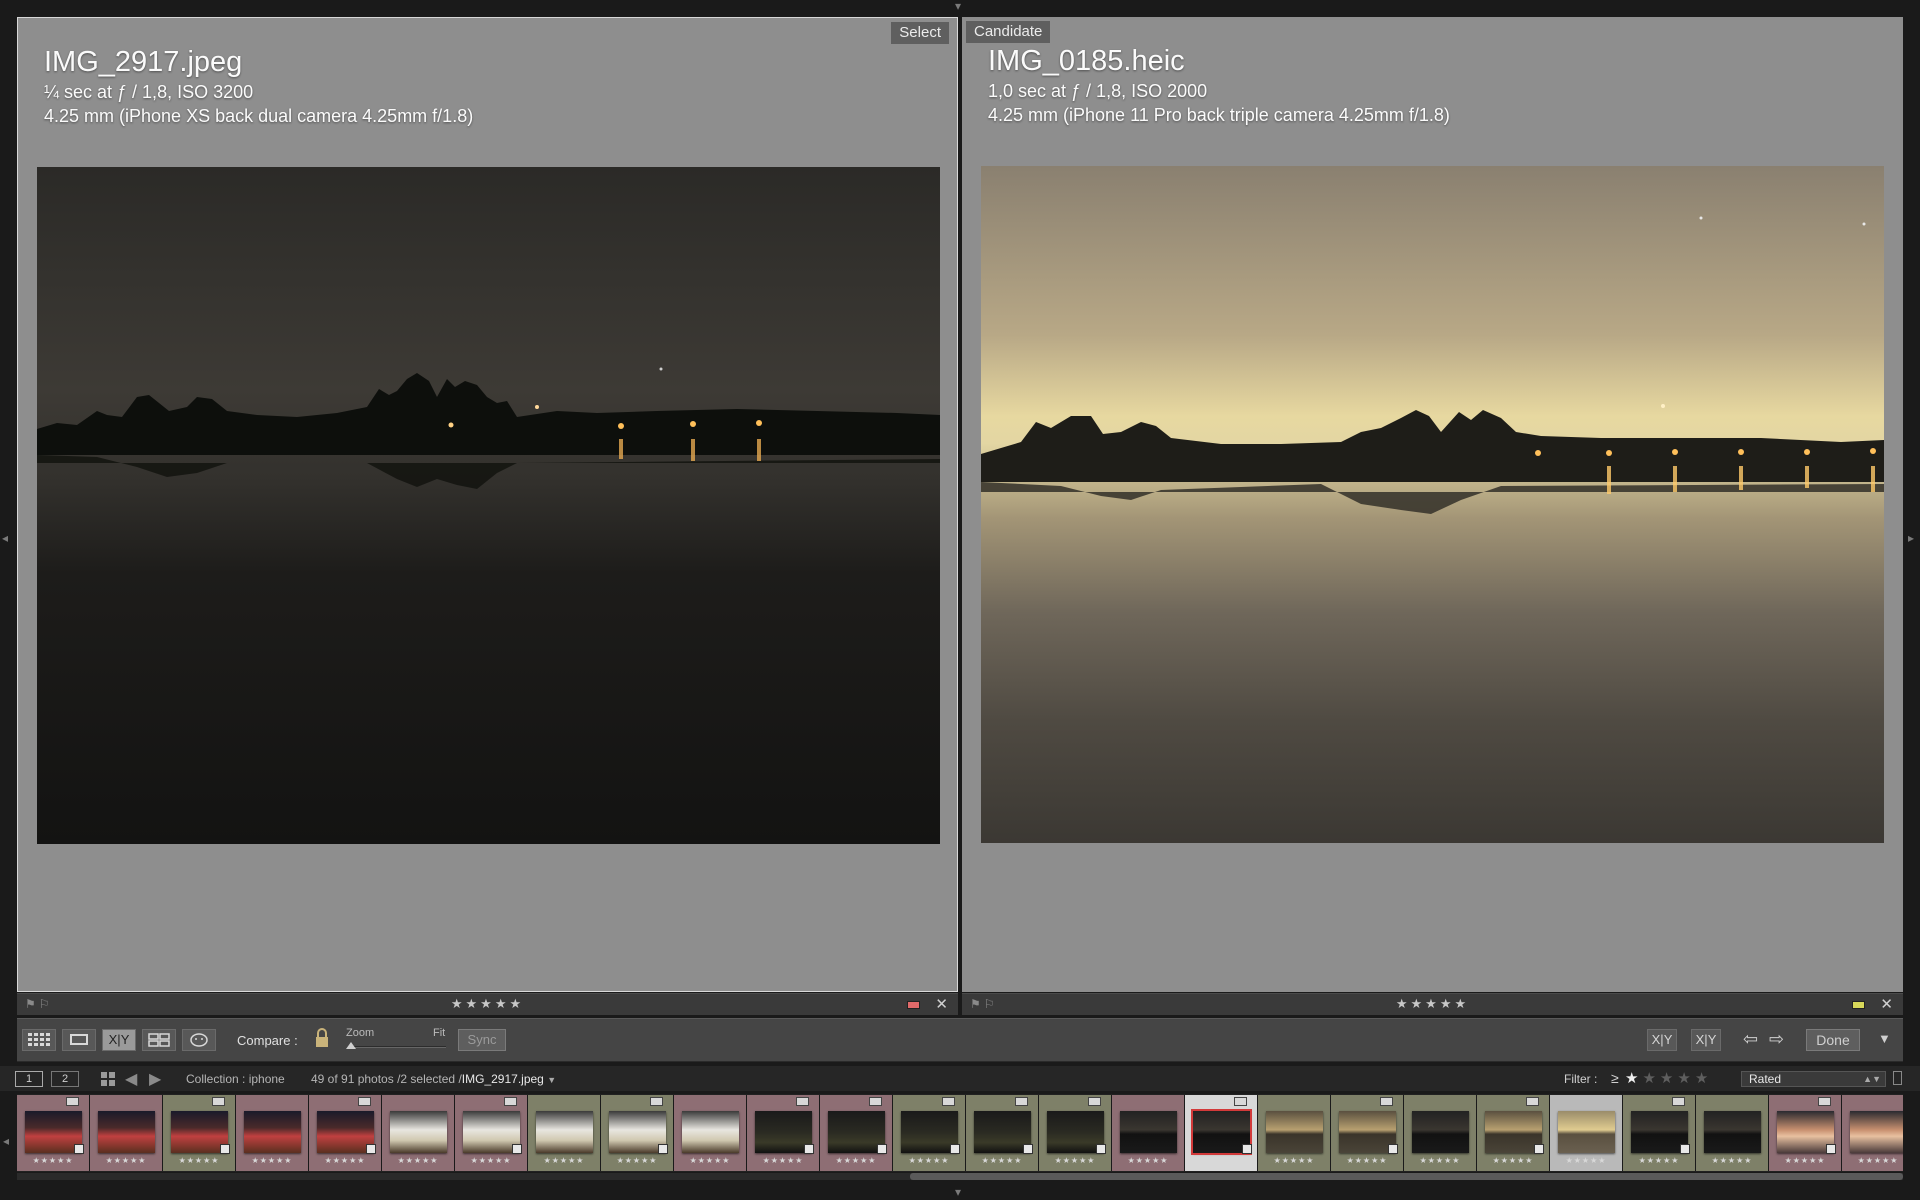 The width and height of the screenshot is (1920, 1200). I want to click on select-pane-footer: ⚑⚐ ★★★★★ ✕, so click(487, 1004).